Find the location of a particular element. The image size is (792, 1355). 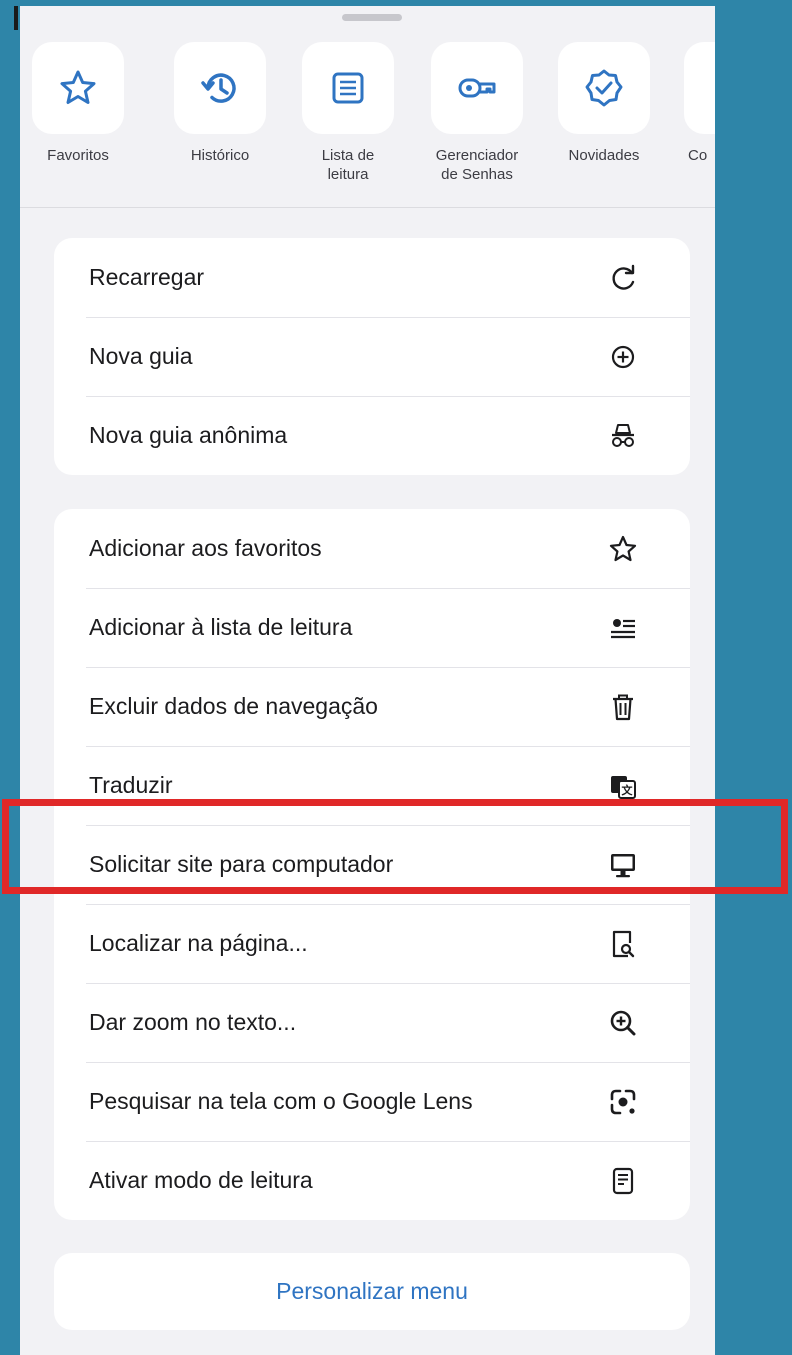

menu-item-excluir-dados: Excluir dados de navegação is located at coordinates (372, 706).